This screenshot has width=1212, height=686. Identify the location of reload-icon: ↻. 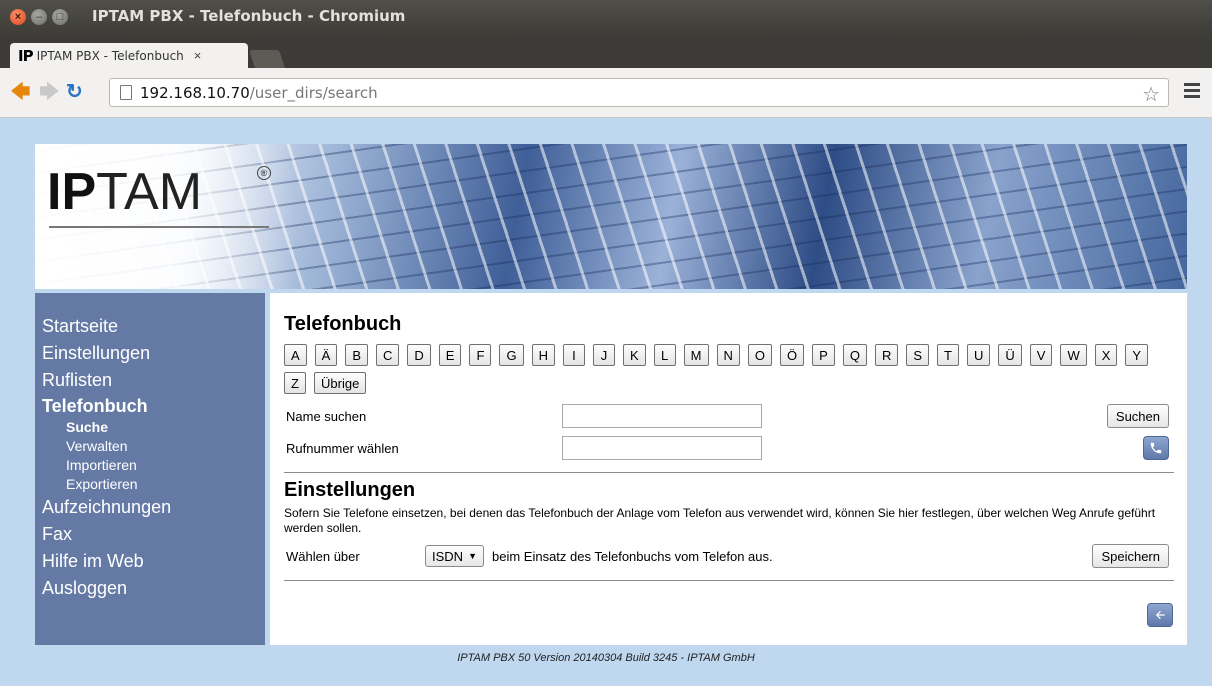
(74, 92).